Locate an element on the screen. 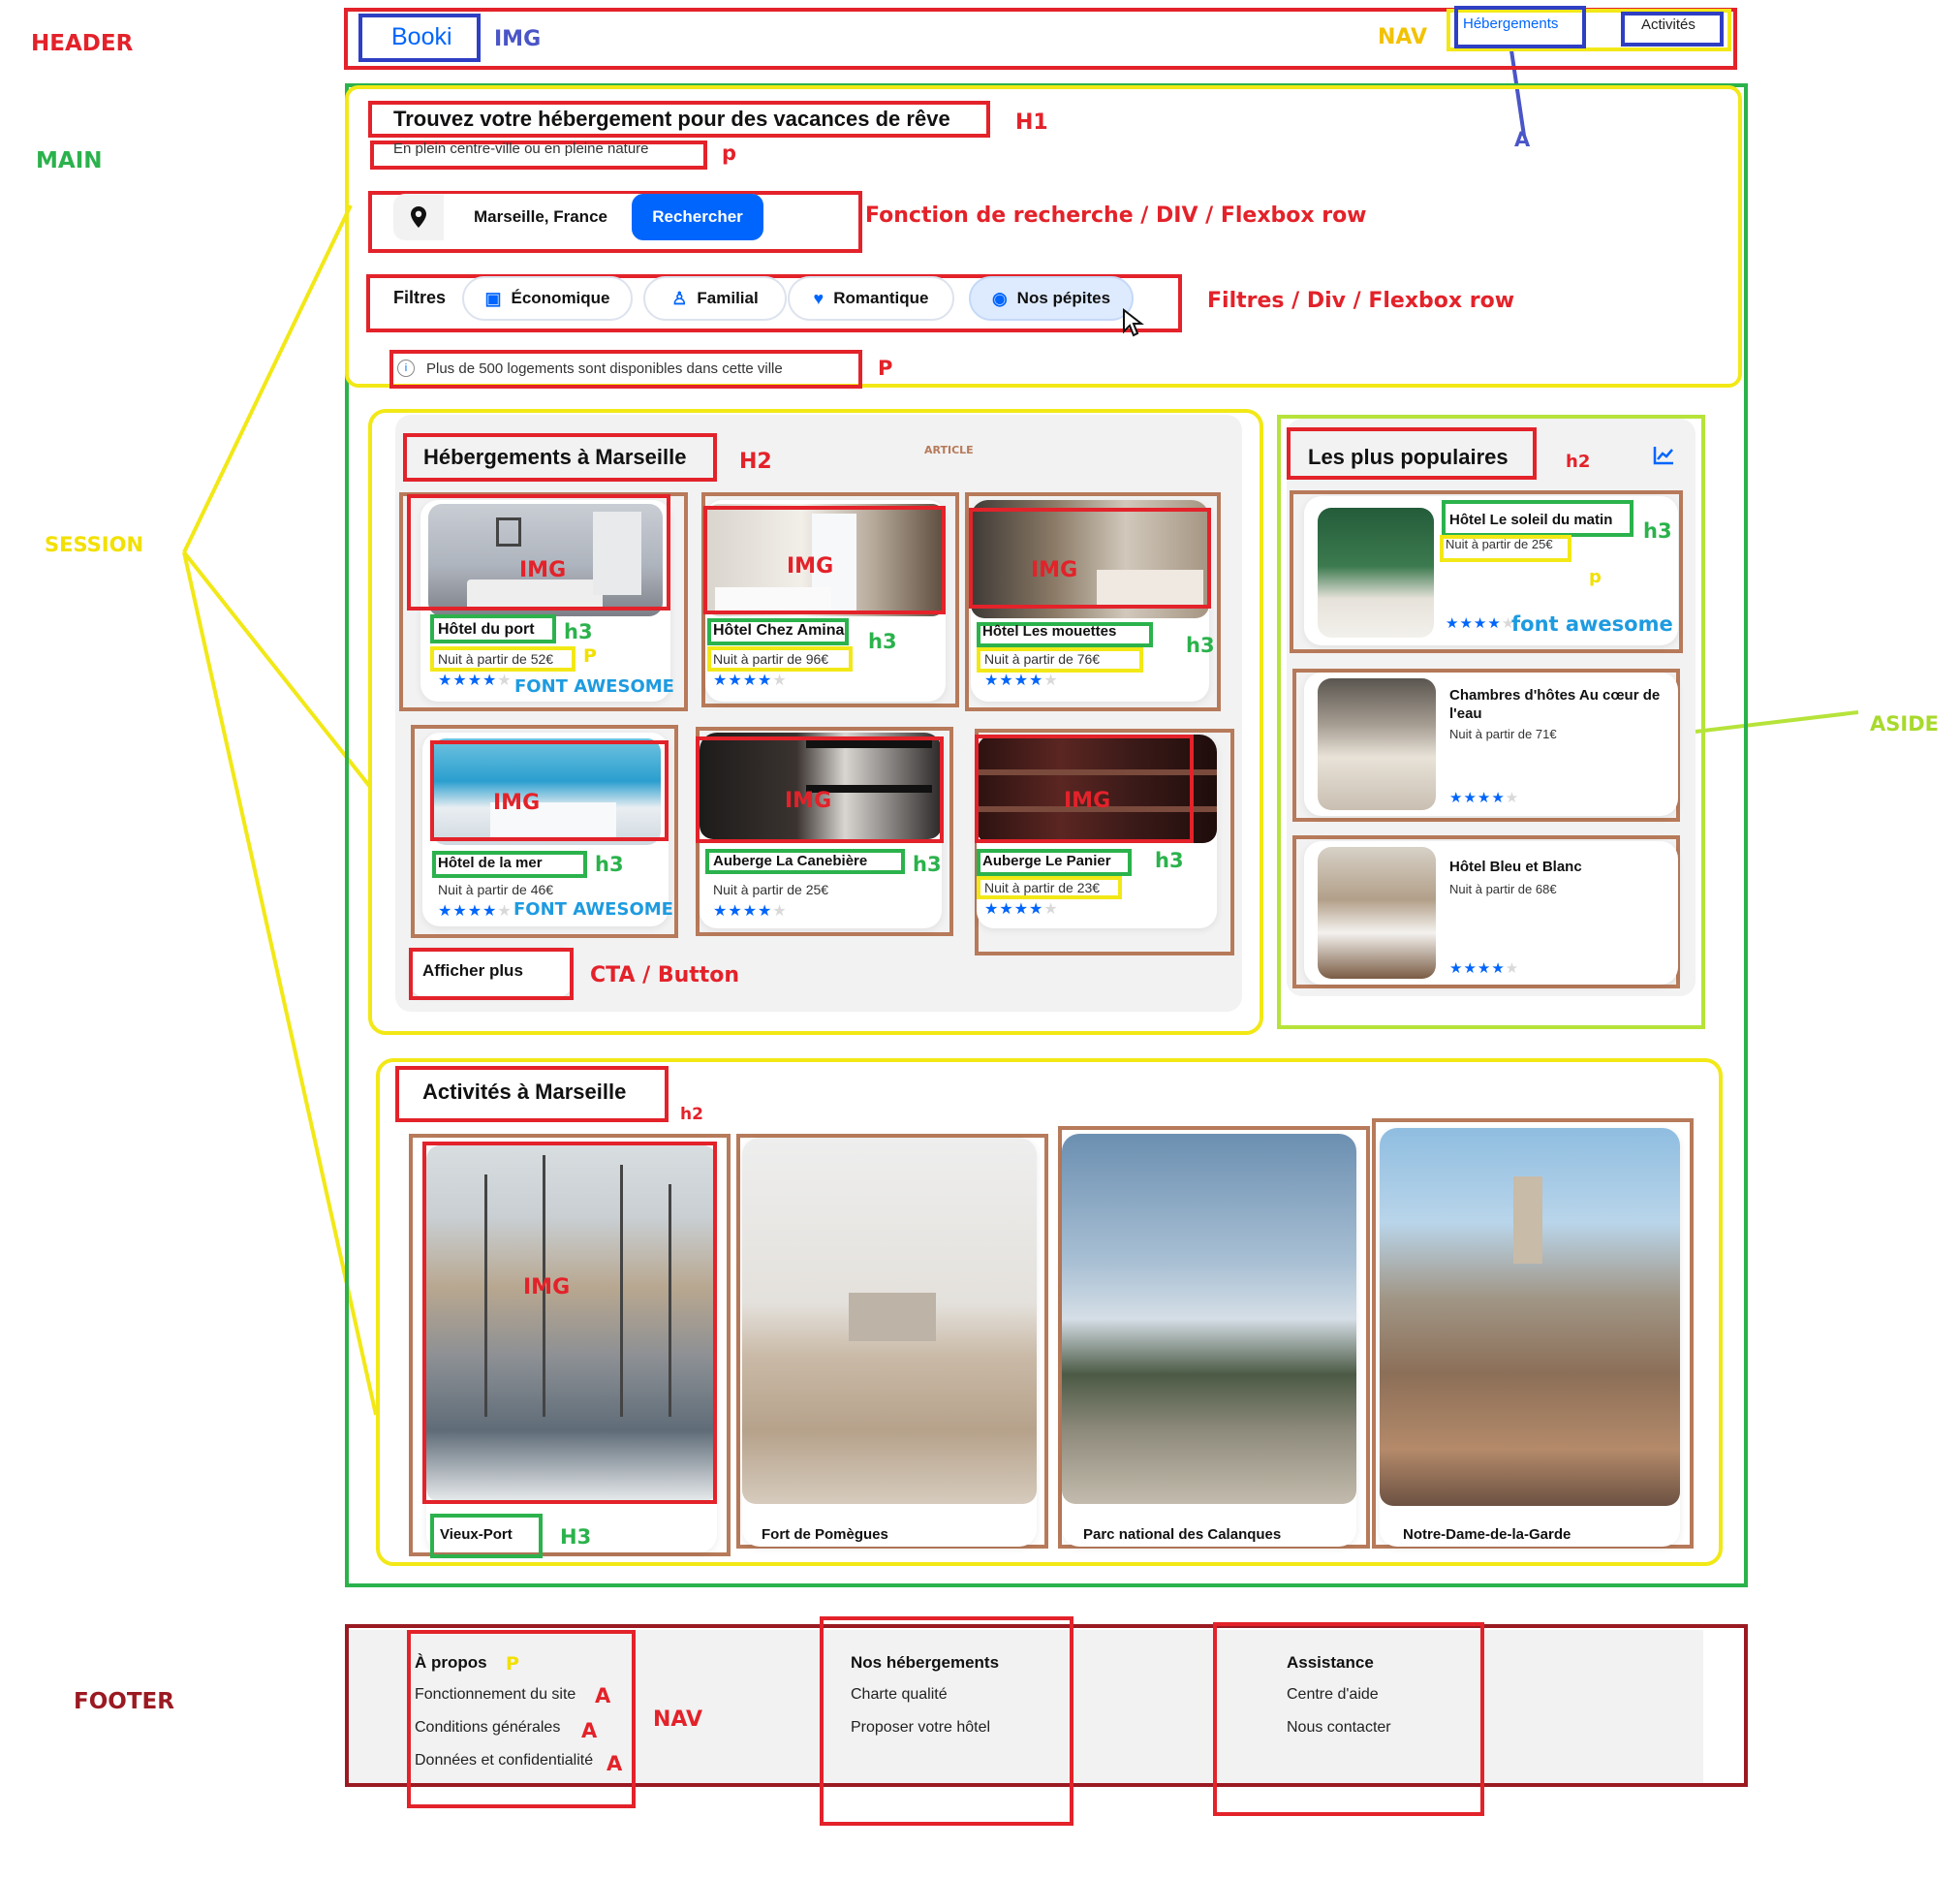  footer-link: Centre d'aide is located at coordinates (1333, 1695).